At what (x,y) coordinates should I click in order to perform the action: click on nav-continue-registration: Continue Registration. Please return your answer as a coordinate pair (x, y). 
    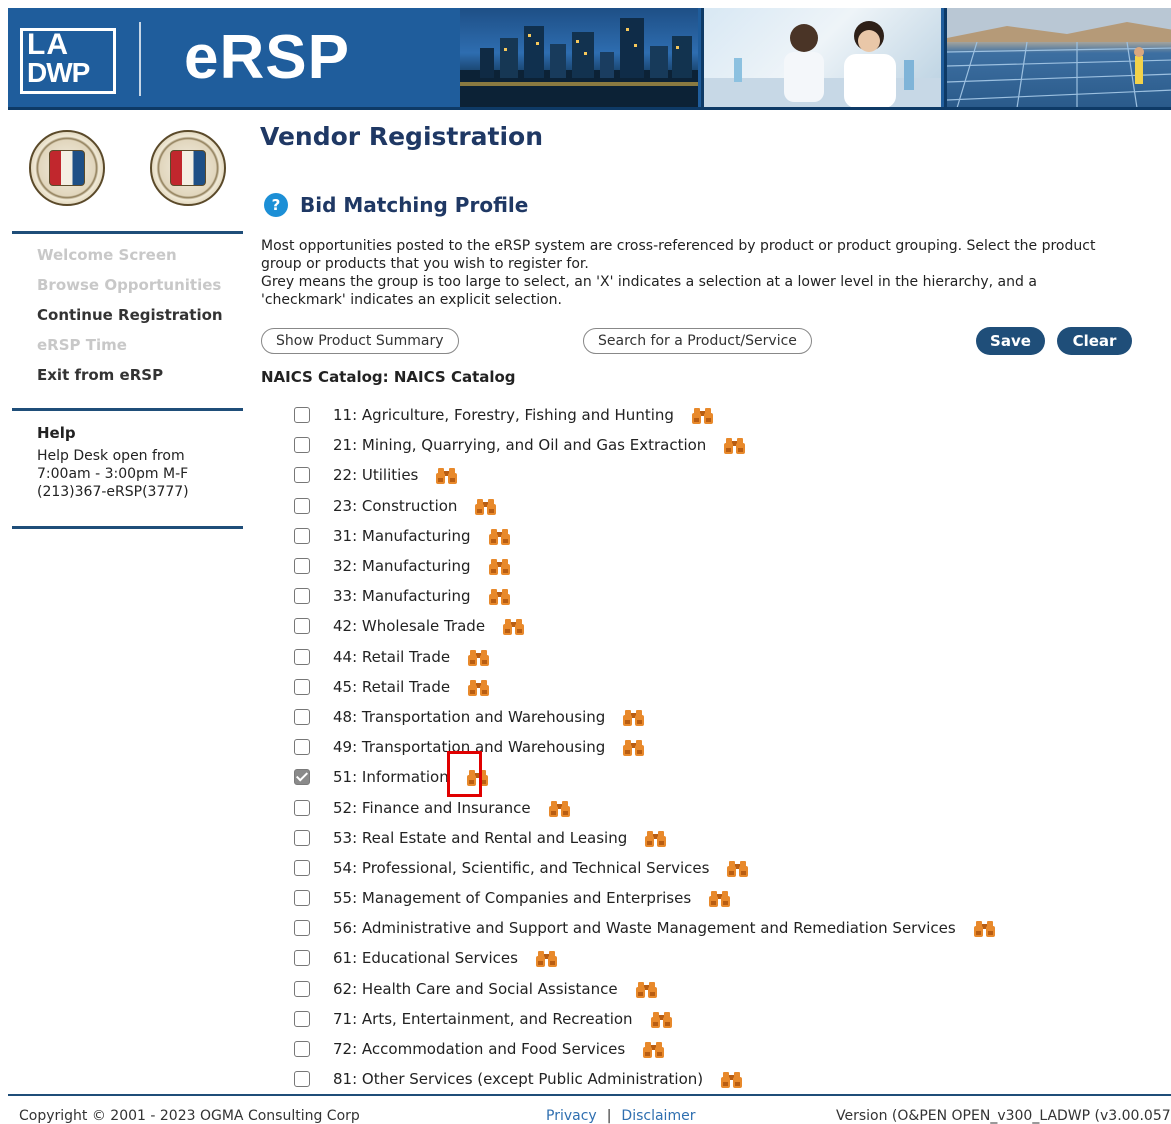
    Looking at the image, I should click on (130, 319).